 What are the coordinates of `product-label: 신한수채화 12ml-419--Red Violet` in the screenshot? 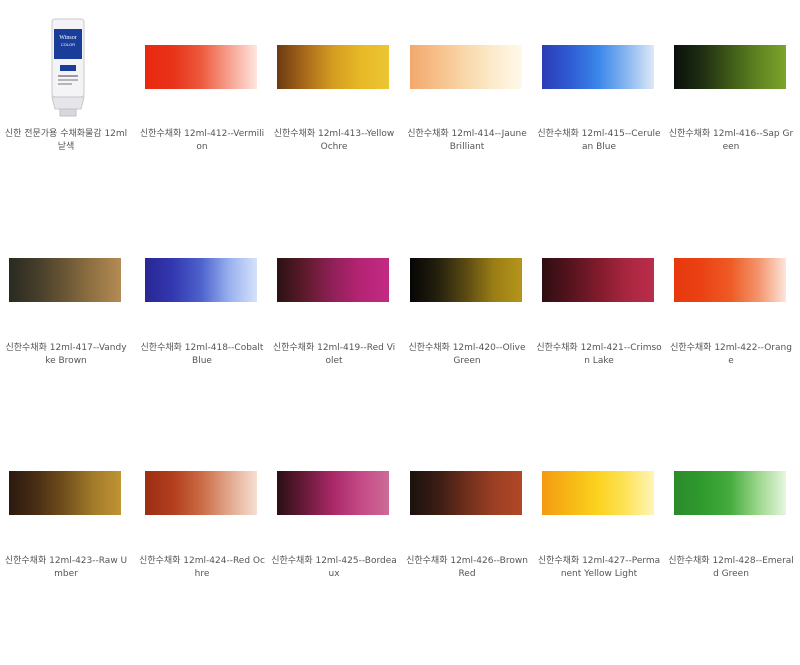 It's located at (334, 355).